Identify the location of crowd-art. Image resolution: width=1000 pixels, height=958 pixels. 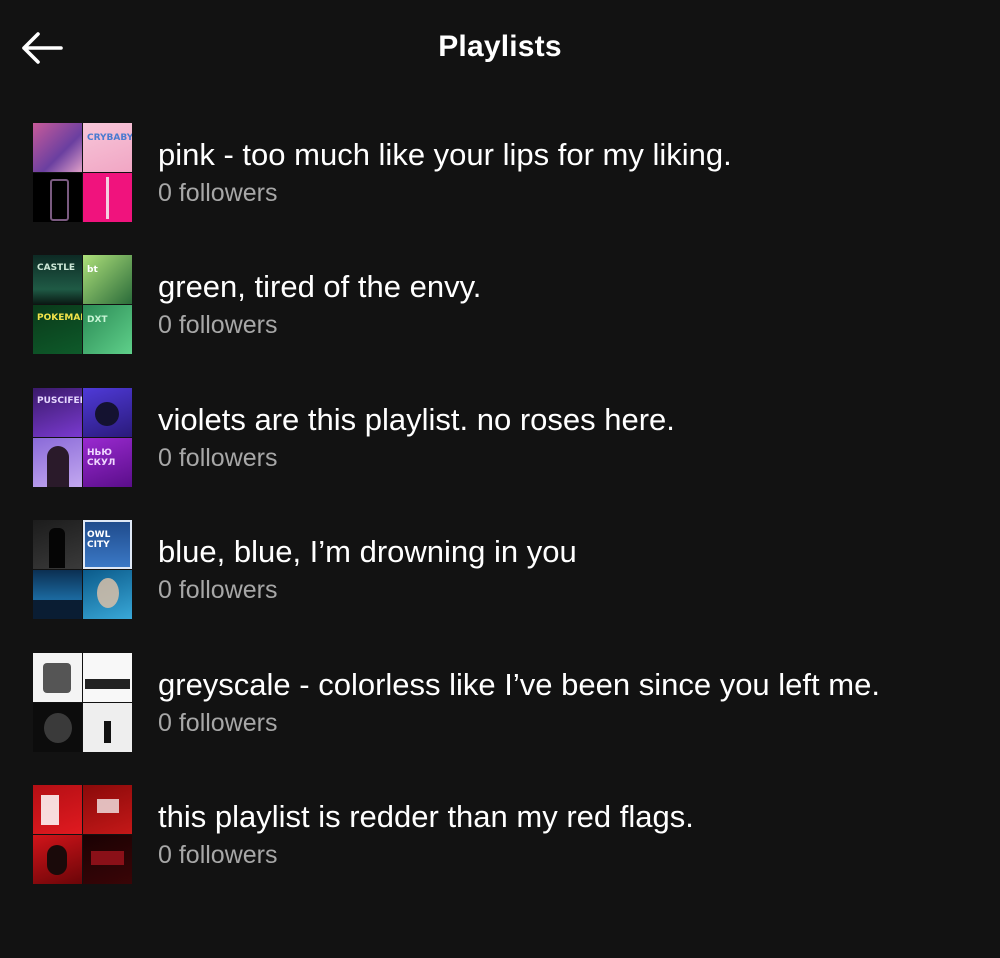
(107, 683).